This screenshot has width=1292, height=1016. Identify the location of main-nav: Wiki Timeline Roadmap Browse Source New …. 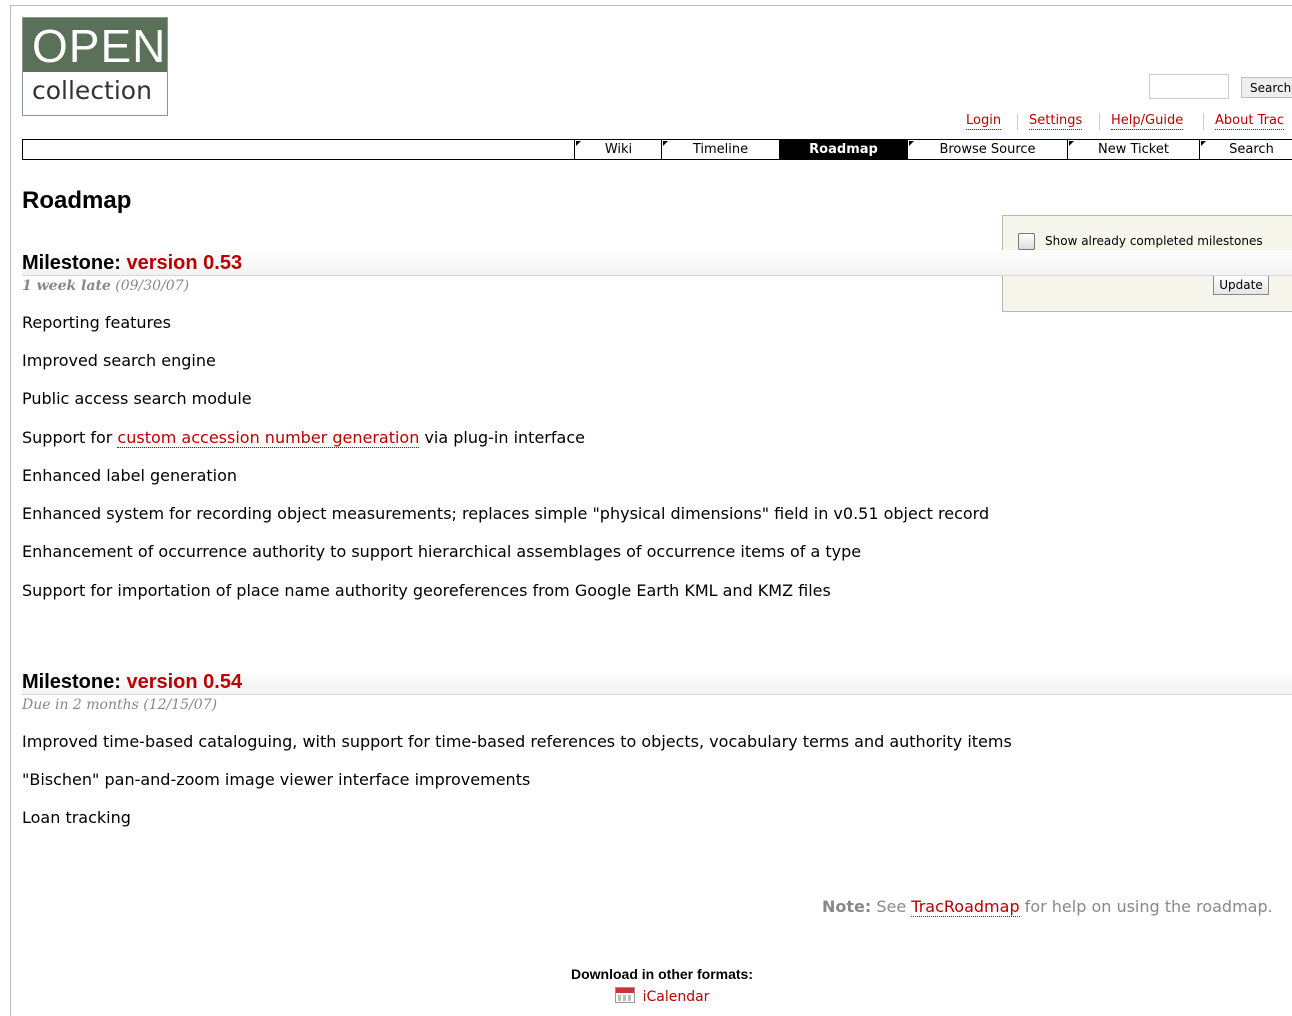
(657, 149).